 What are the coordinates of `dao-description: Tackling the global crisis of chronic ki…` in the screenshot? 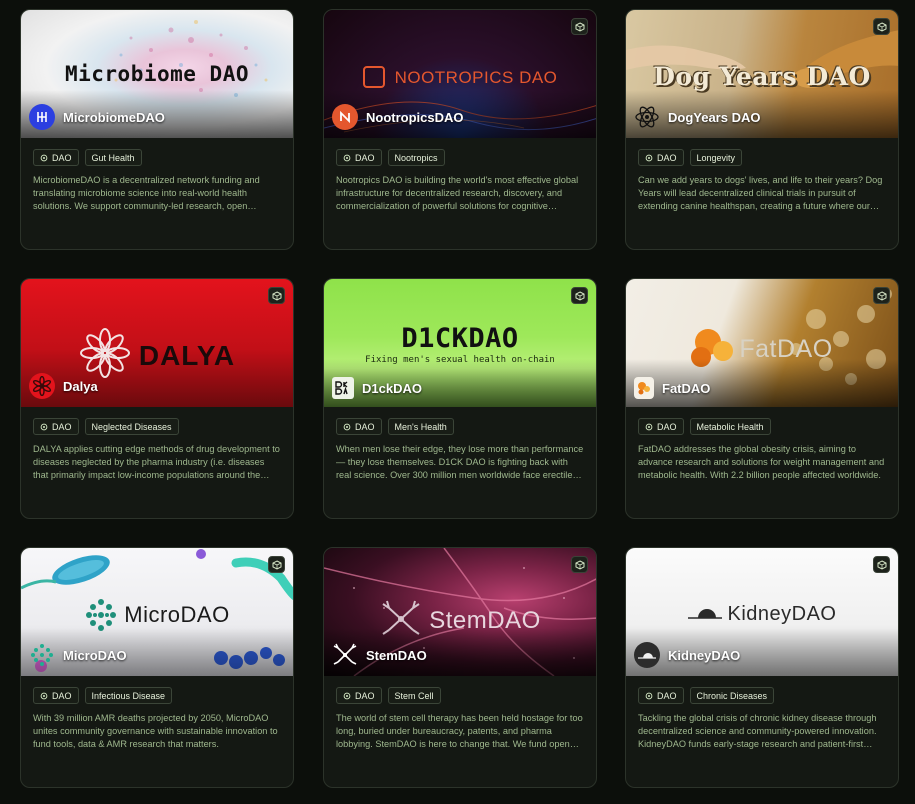 It's located at (757, 731).